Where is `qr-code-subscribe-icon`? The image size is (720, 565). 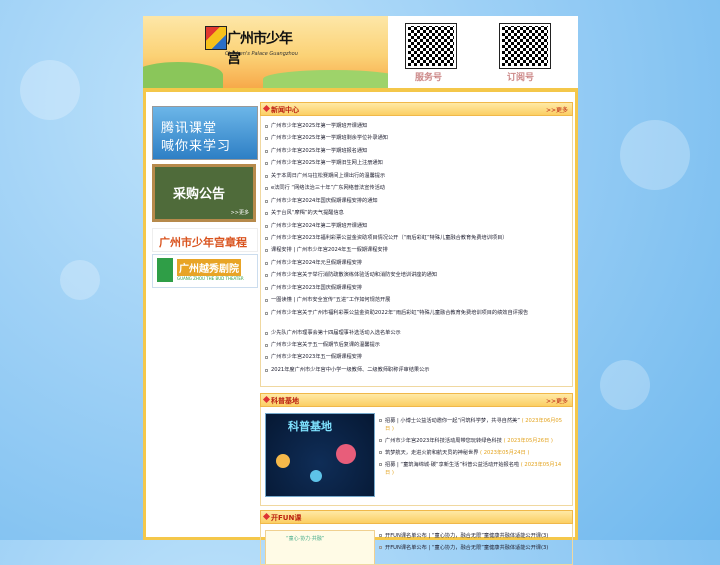 qr-code-subscribe-icon is located at coordinates (525, 46).